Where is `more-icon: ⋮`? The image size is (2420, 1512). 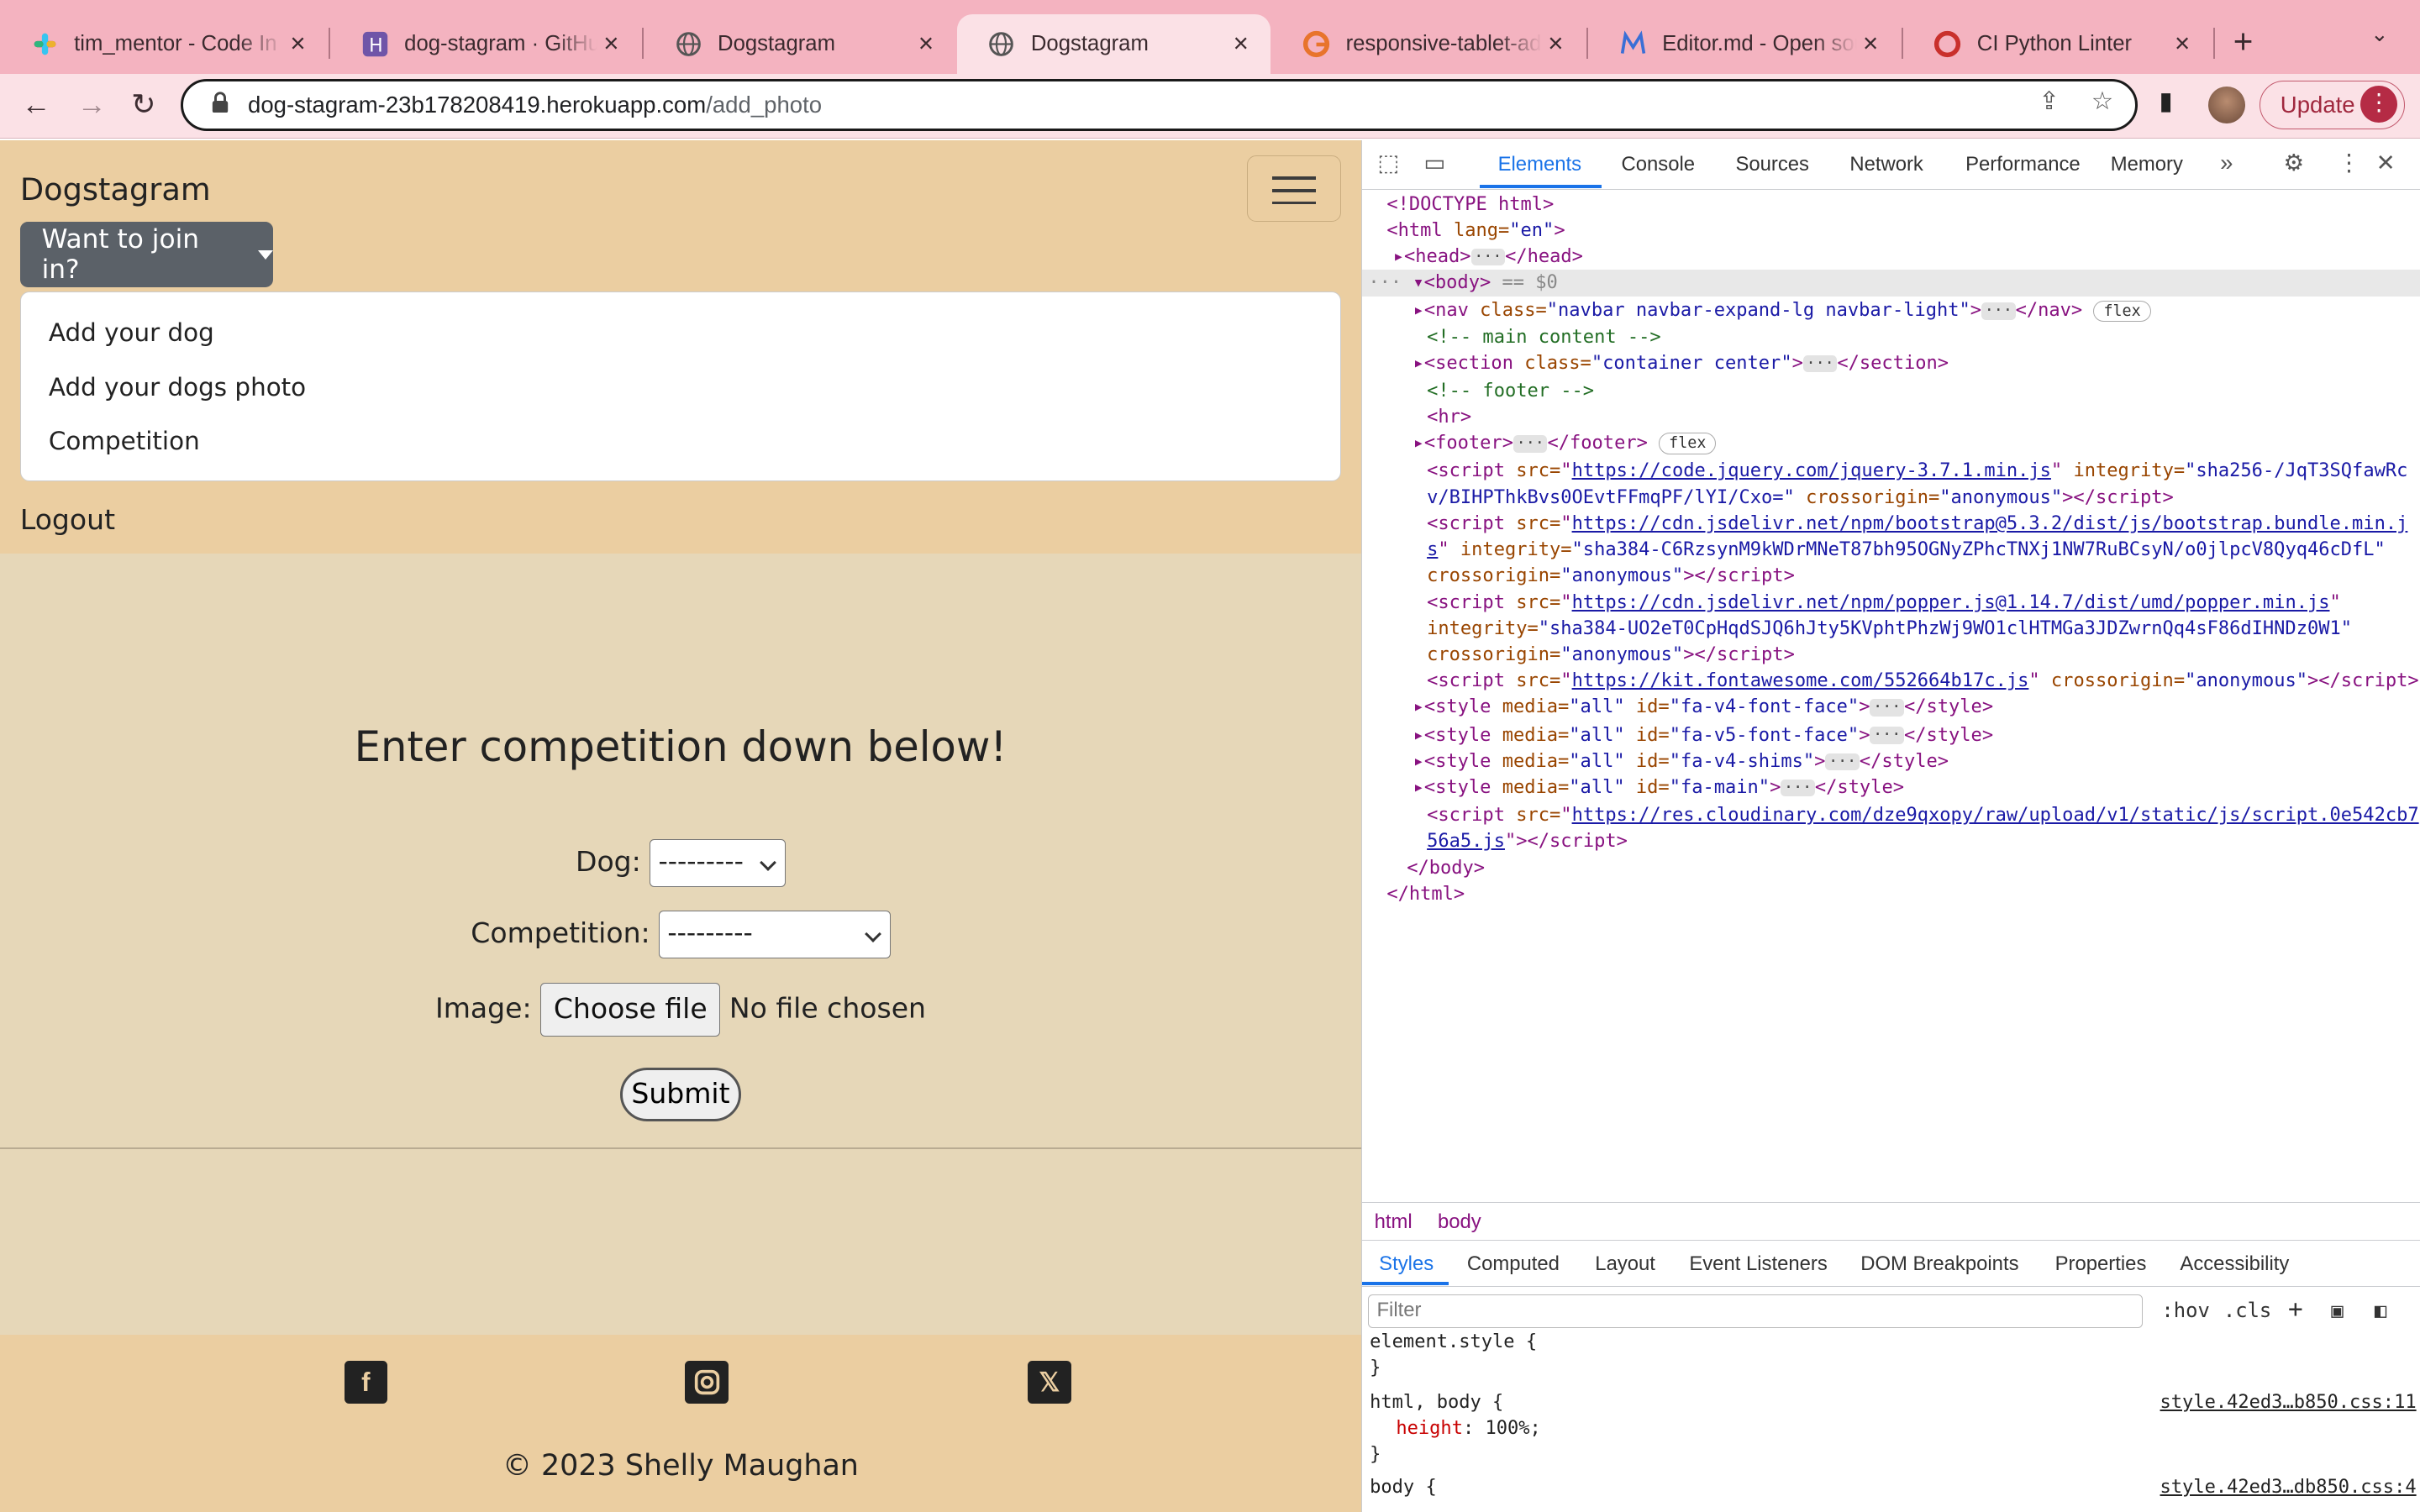
more-icon: ⋮ is located at coordinates (2379, 104).